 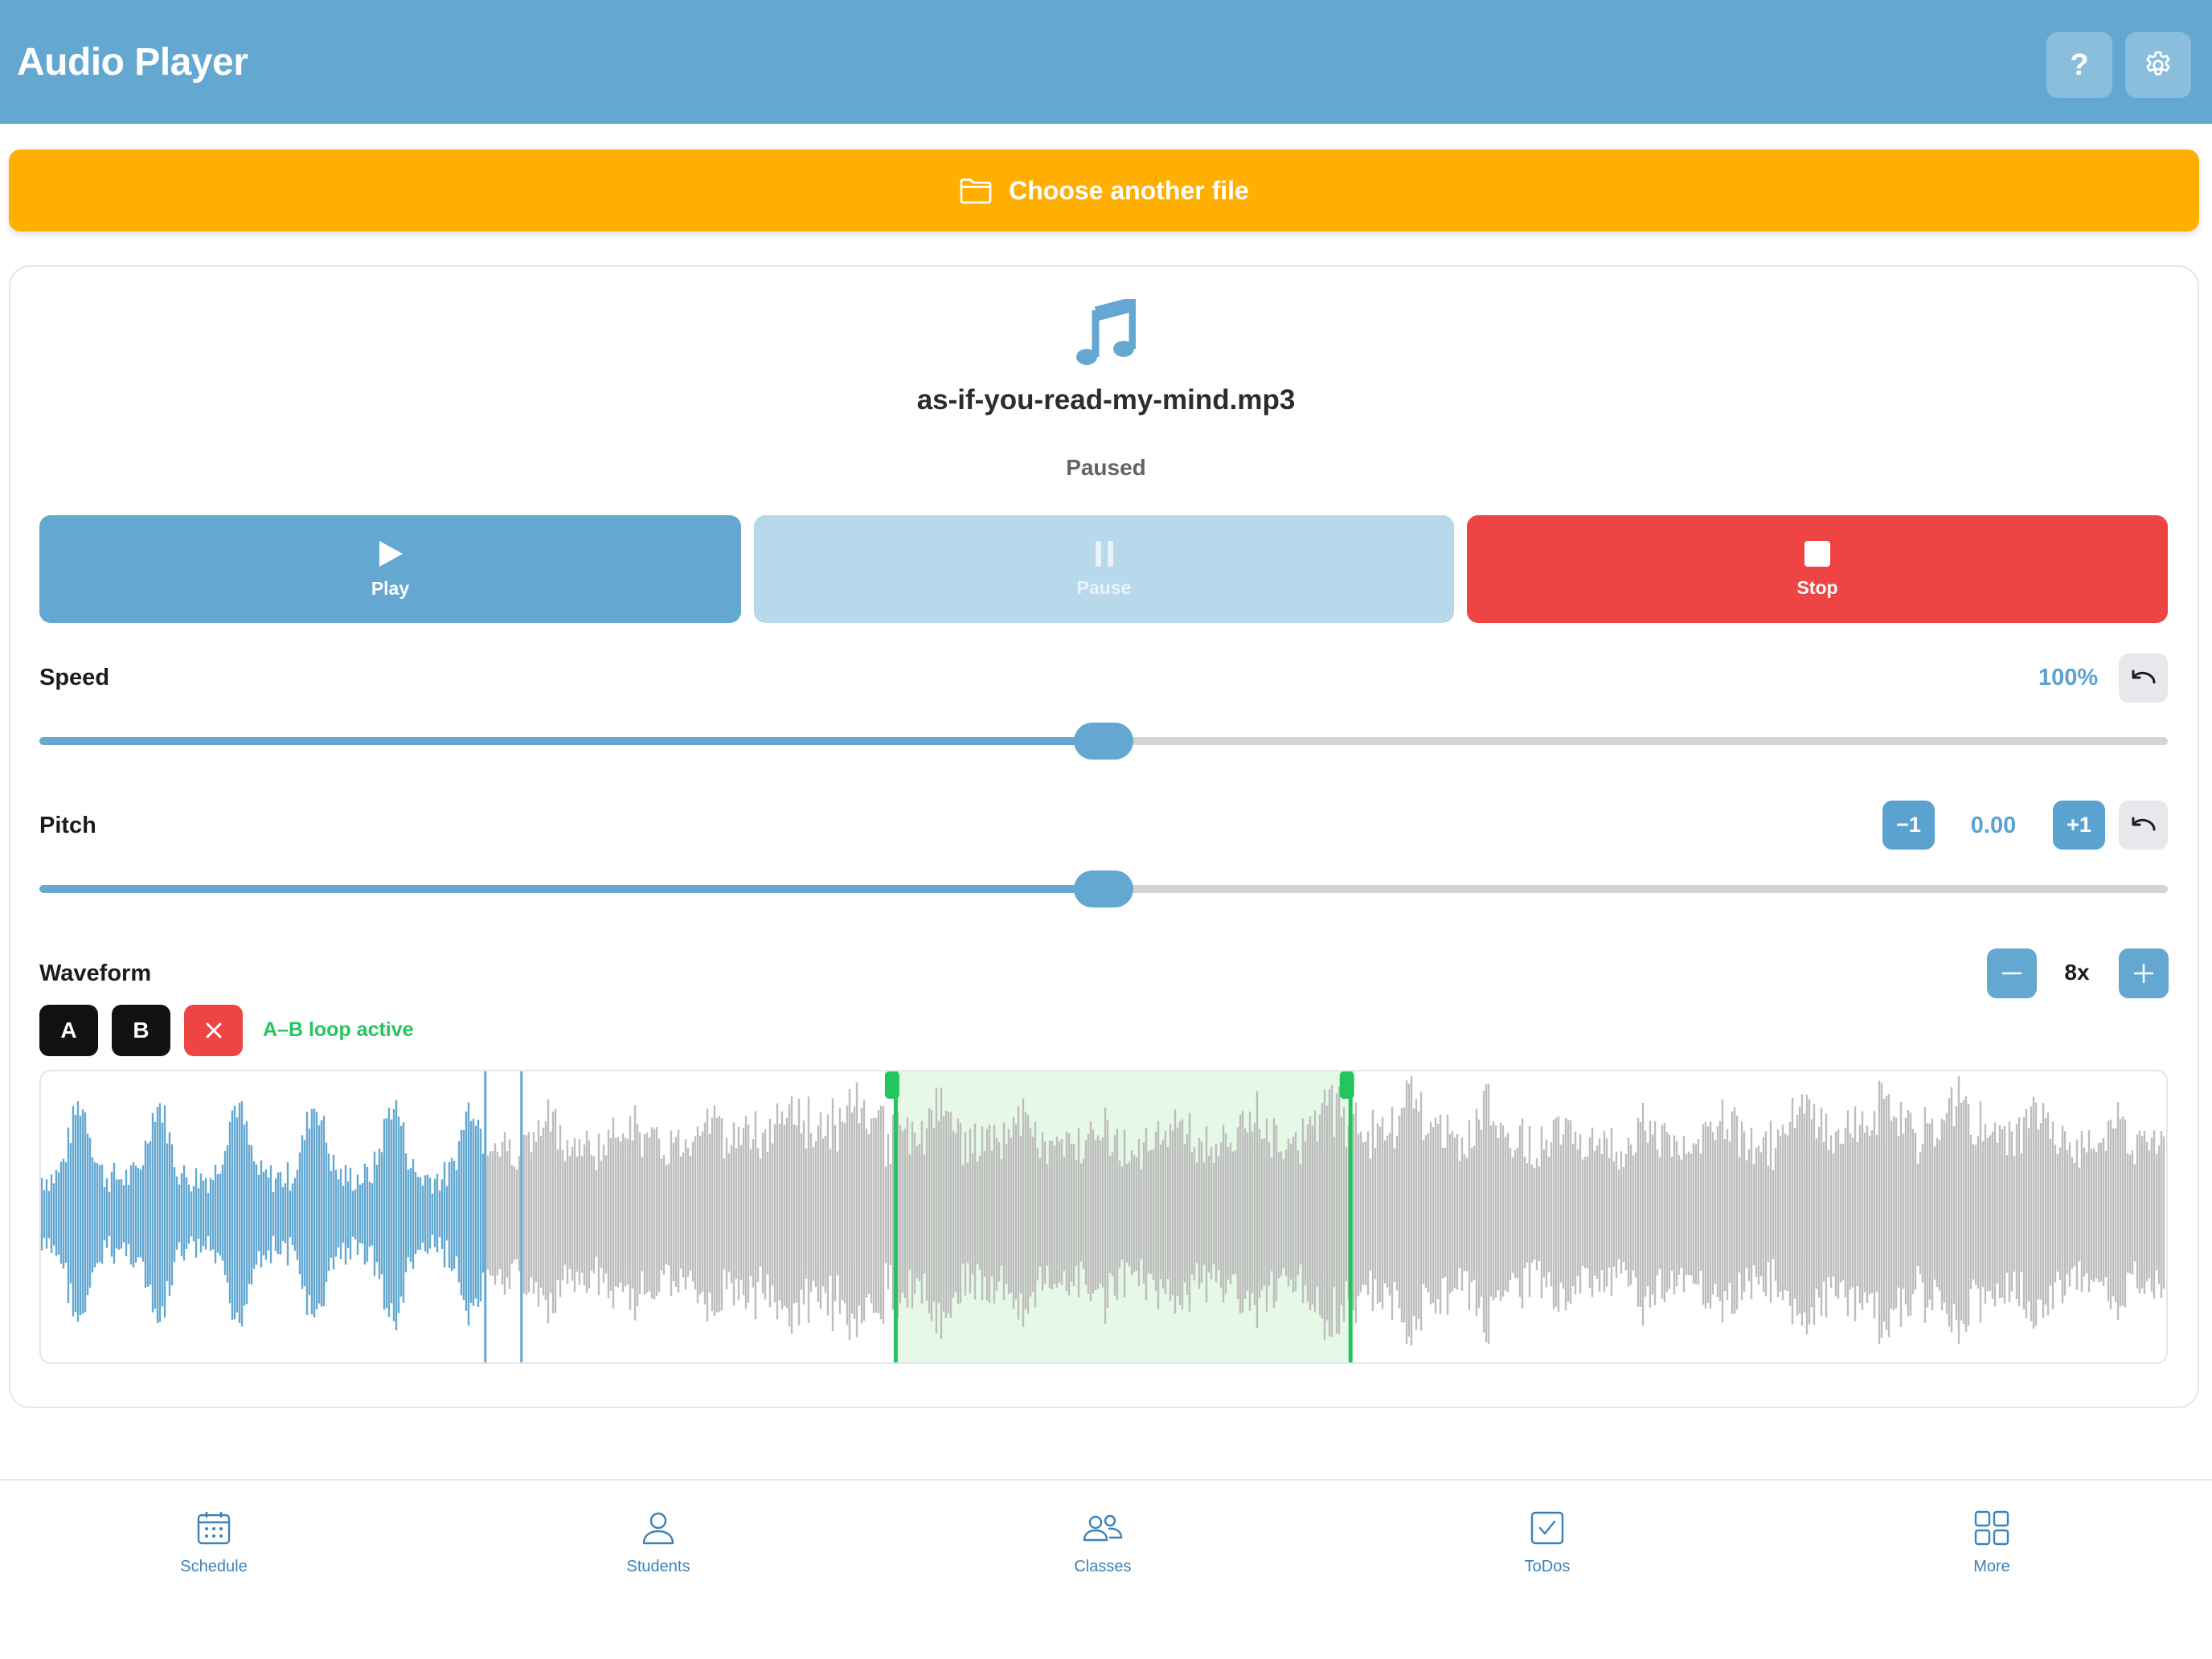 I want to click on gear-icon, so click(x=2158, y=63).